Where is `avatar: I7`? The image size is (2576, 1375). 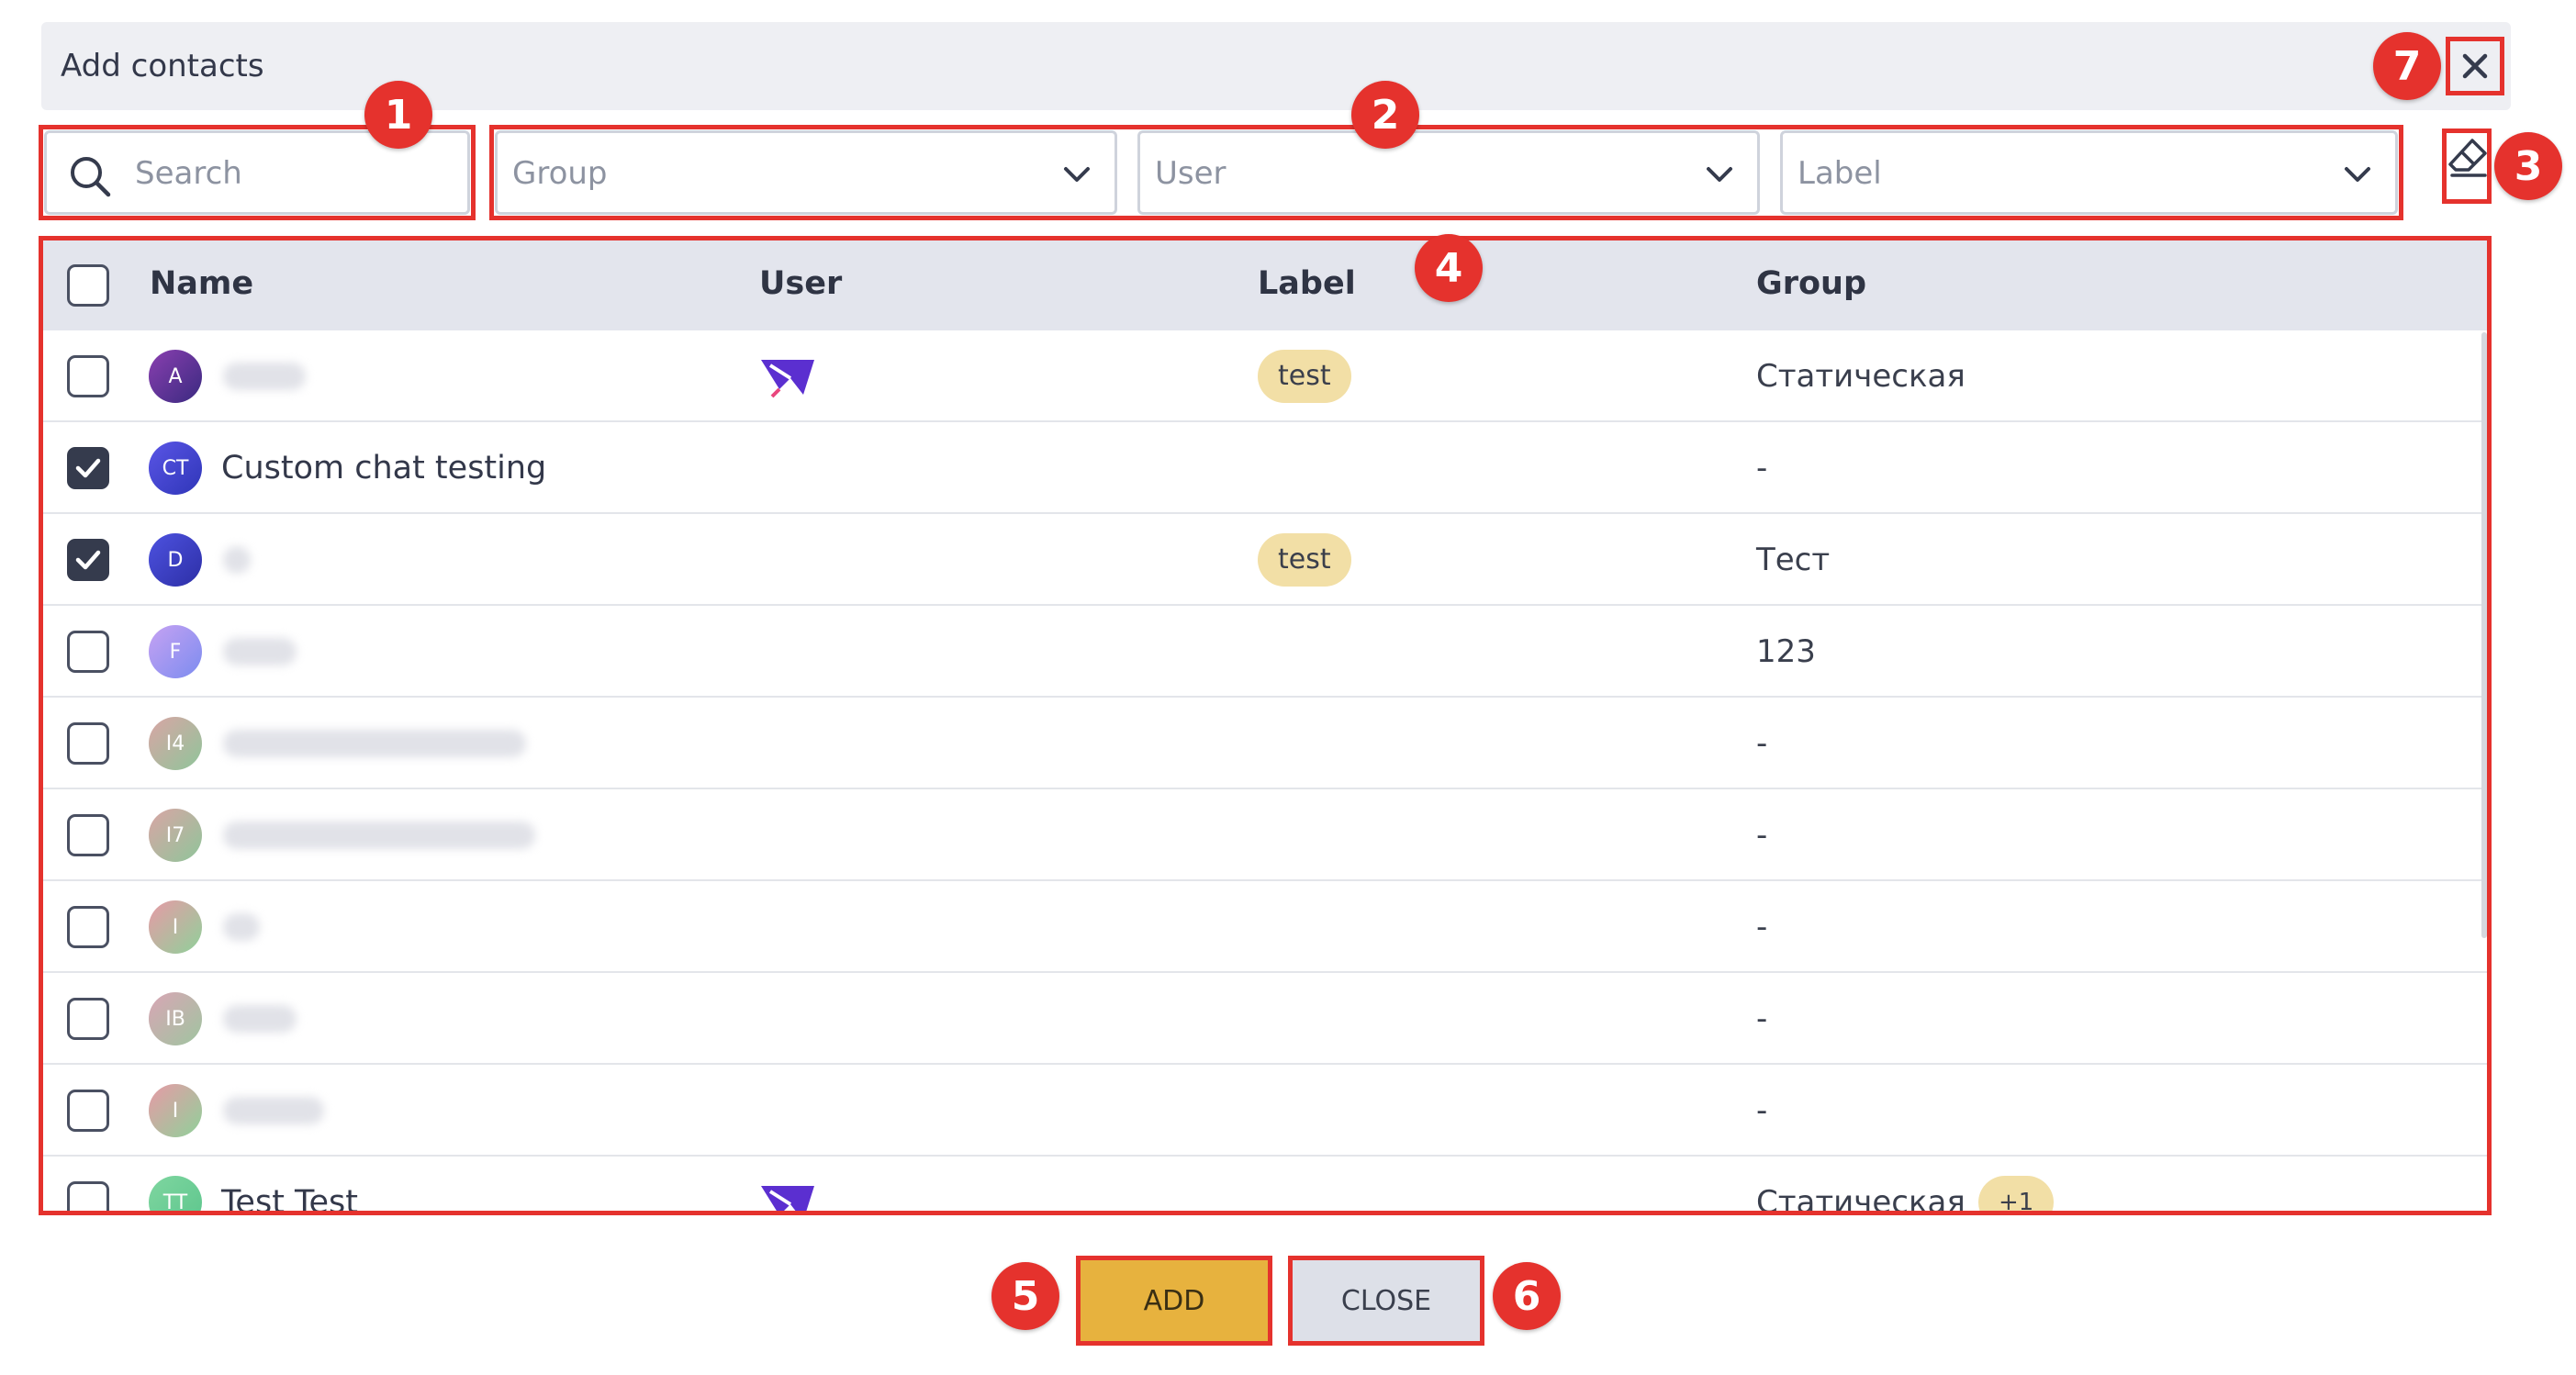 avatar: I7 is located at coordinates (175, 835).